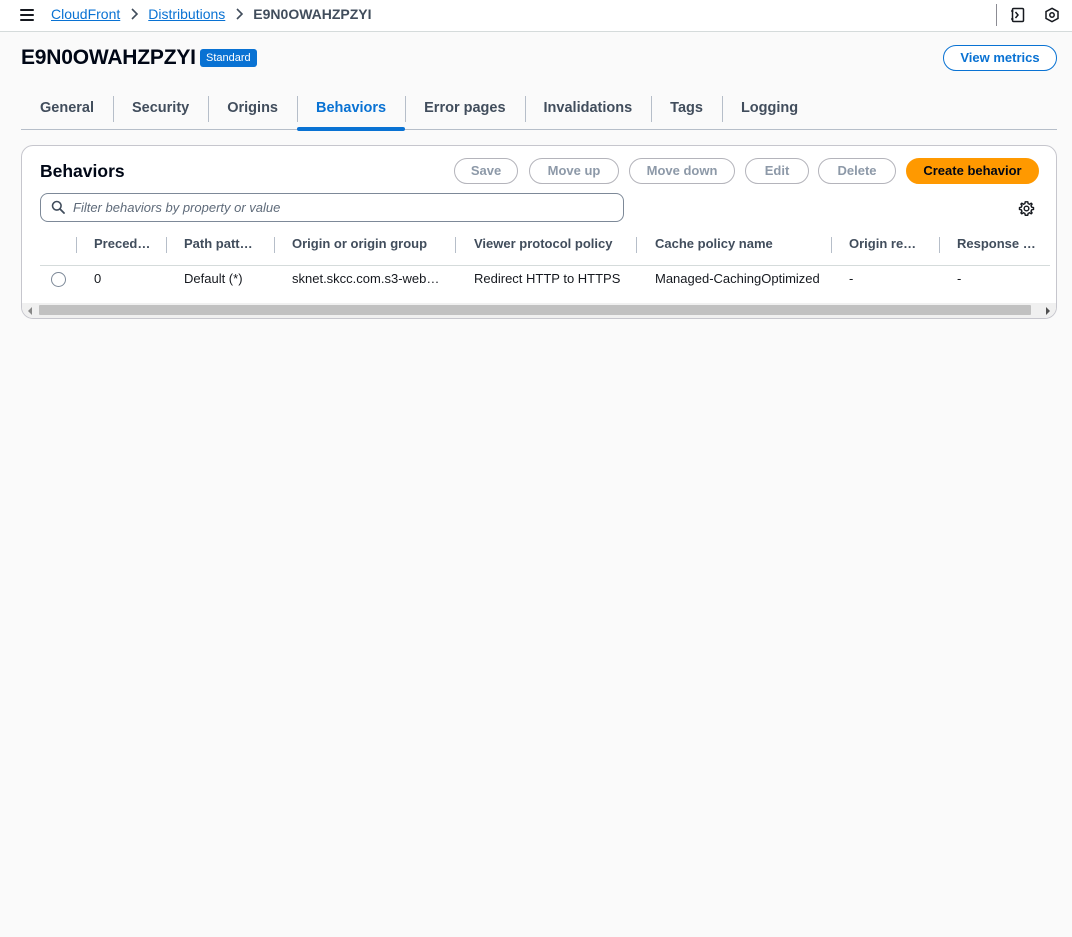  Describe the element at coordinates (27, 15) in the screenshot. I see `menu-icon` at that location.